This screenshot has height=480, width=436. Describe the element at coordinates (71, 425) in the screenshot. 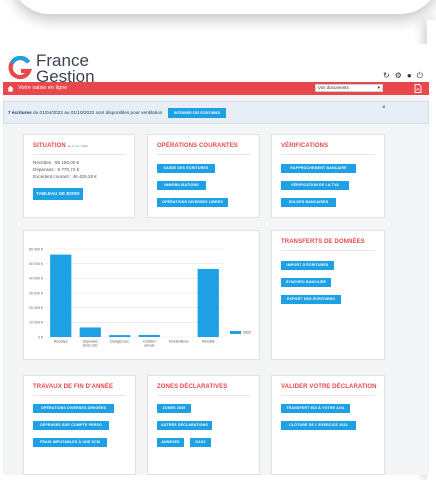

I see `depenses-compte-perso-button: DÉPENSES SUR COMPTE PERSO` at that location.